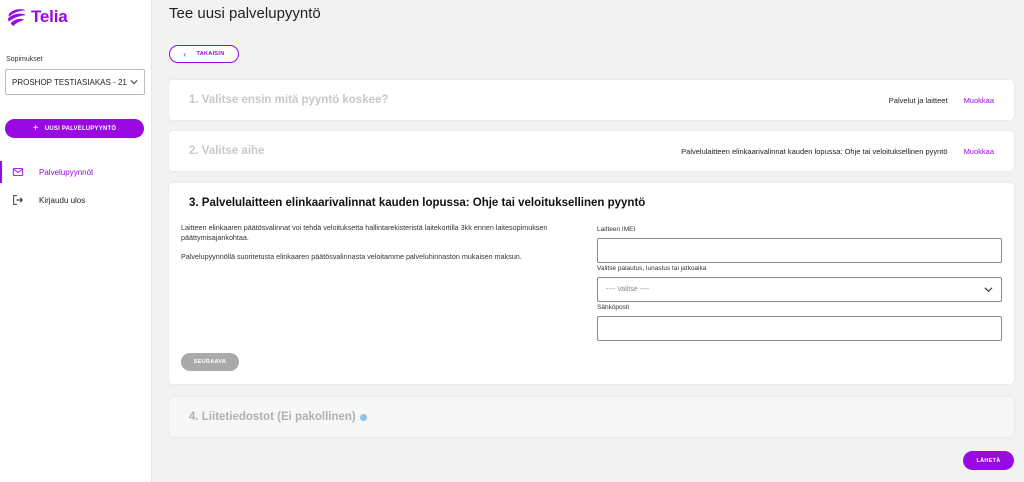 Image resolution: width=1024 pixels, height=482 pixels. What do you see at coordinates (613, 307) in the screenshot?
I see `email-label: Sähköposti` at bounding box center [613, 307].